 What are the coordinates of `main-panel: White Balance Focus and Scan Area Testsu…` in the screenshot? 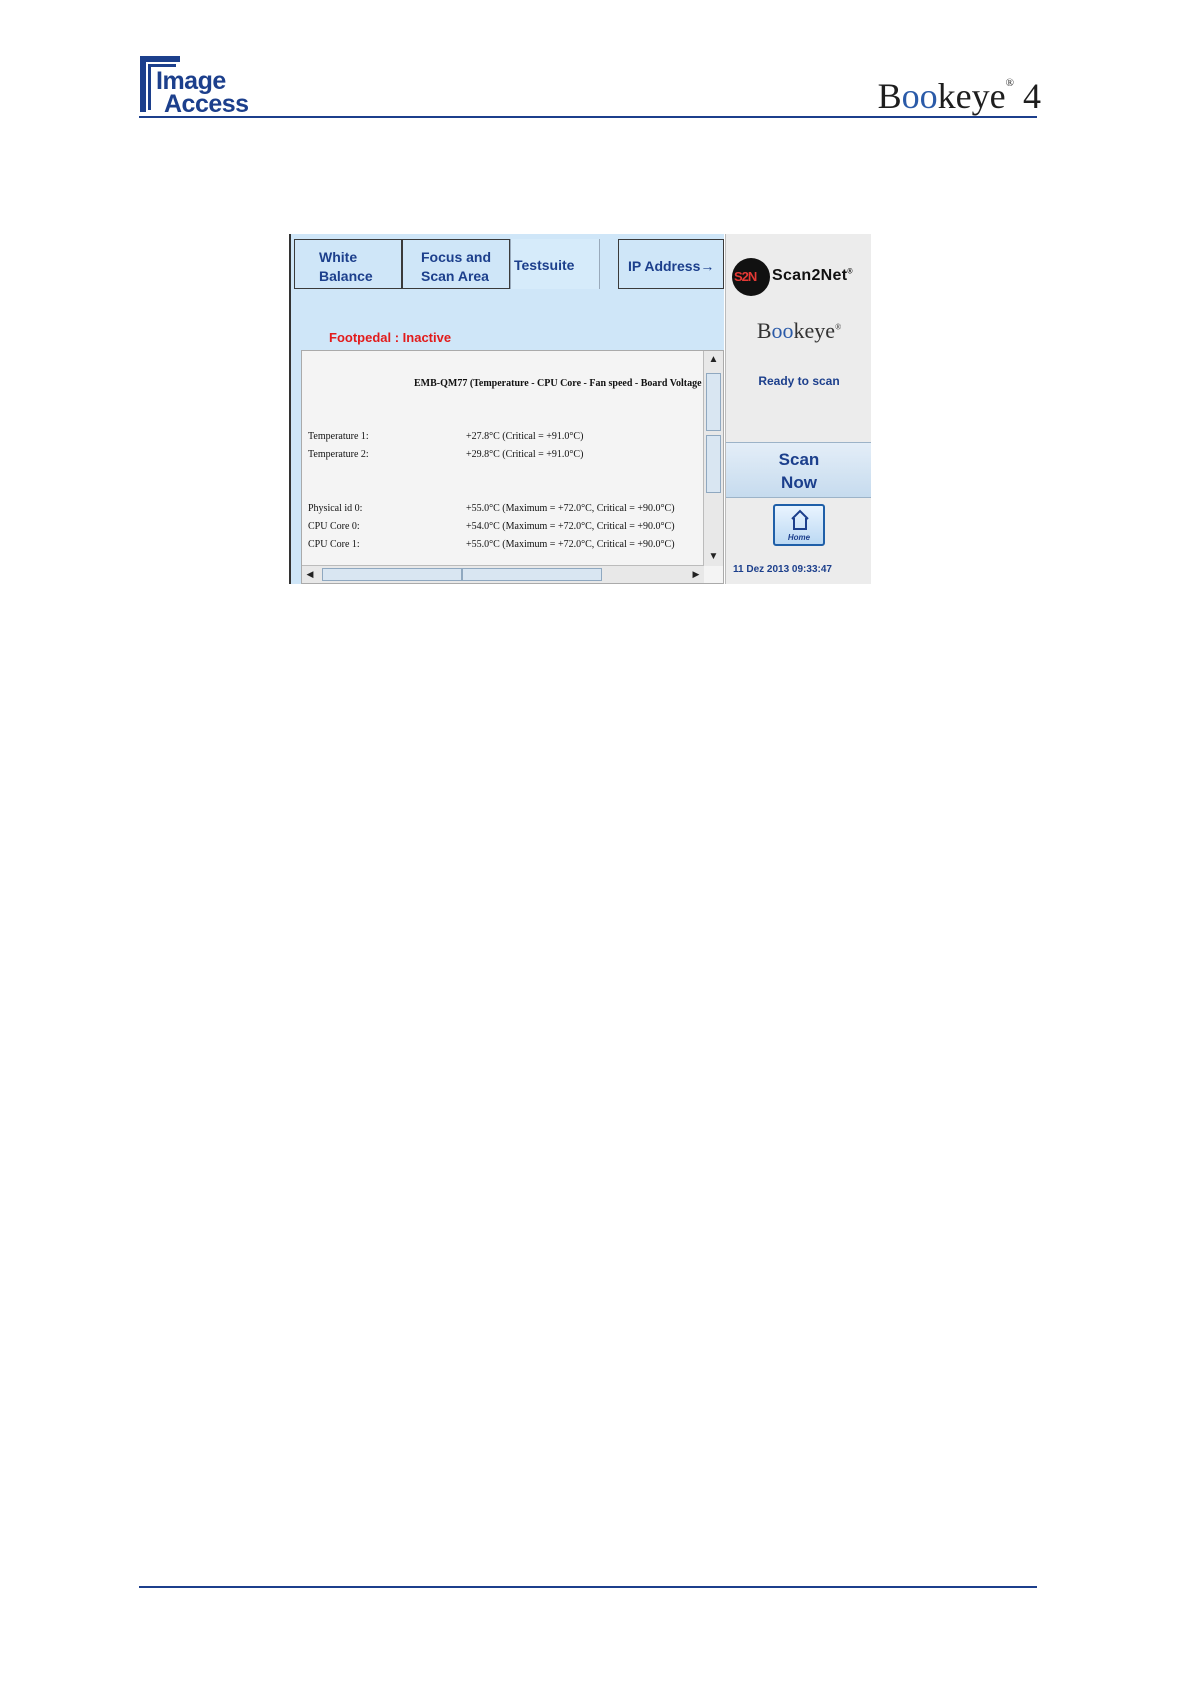 It's located at (507, 409).